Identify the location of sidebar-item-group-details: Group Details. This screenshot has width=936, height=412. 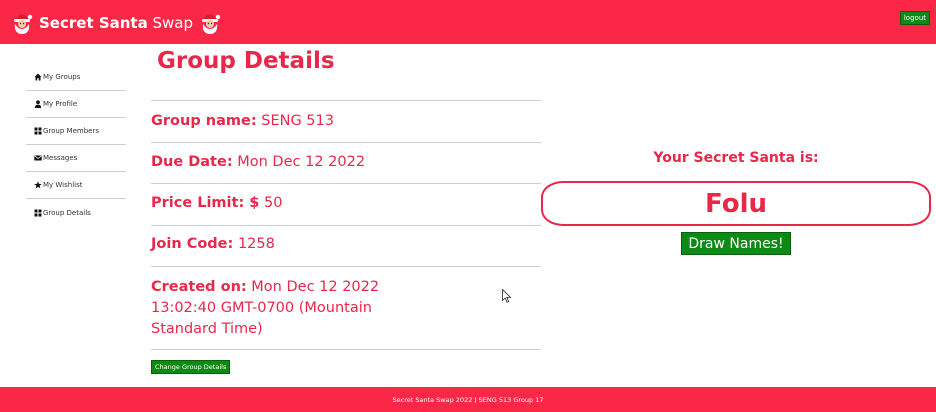
(76, 212).